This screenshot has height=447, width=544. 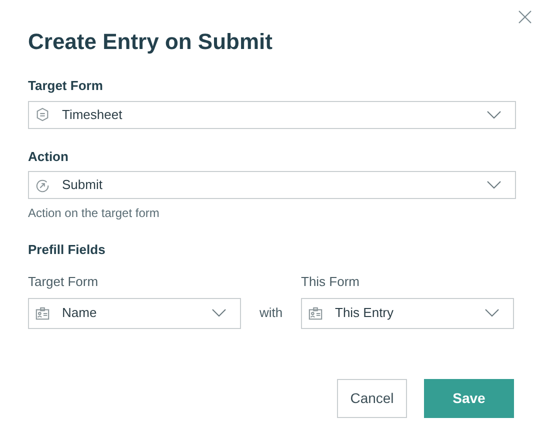 I want to click on dropdown-field: Submit, so click(x=272, y=185).